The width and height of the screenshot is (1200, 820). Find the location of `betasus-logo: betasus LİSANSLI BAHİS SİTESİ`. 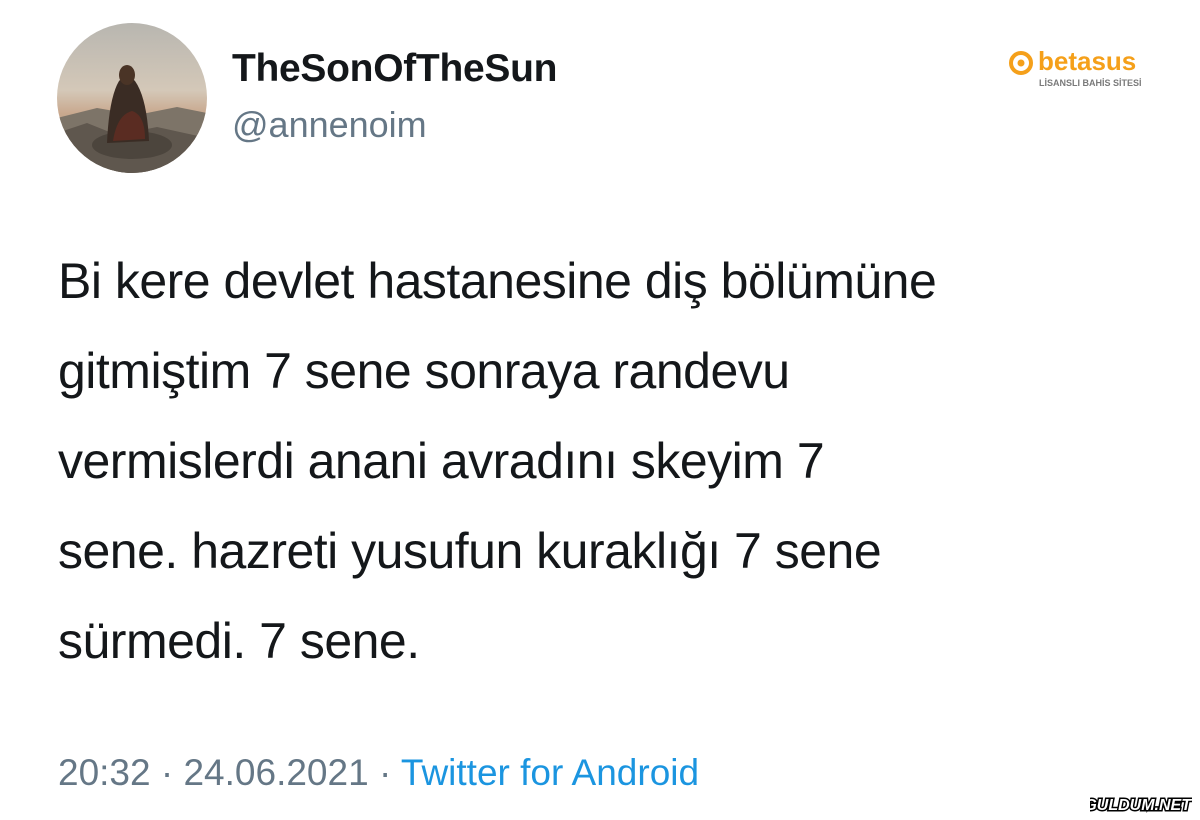

betasus-logo: betasus LİSANSLI BAHİS SİTESİ is located at coordinates (1098, 64).